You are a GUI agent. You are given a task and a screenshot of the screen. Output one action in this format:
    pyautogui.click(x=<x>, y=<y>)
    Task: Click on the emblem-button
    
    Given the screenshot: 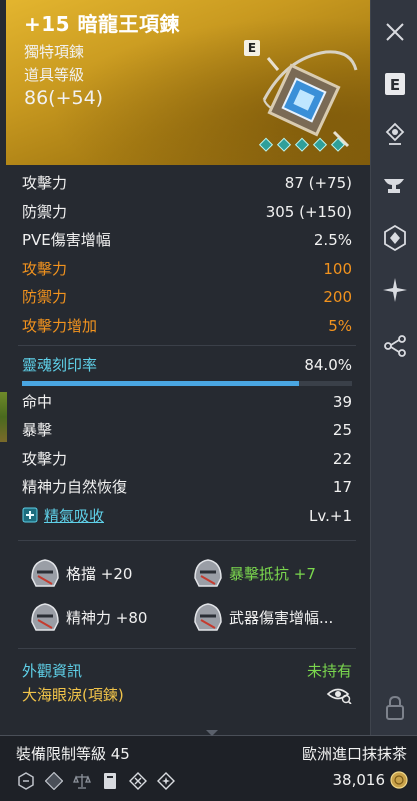 What is the action you would take?
    pyautogui.click(x=394, y=238)
    